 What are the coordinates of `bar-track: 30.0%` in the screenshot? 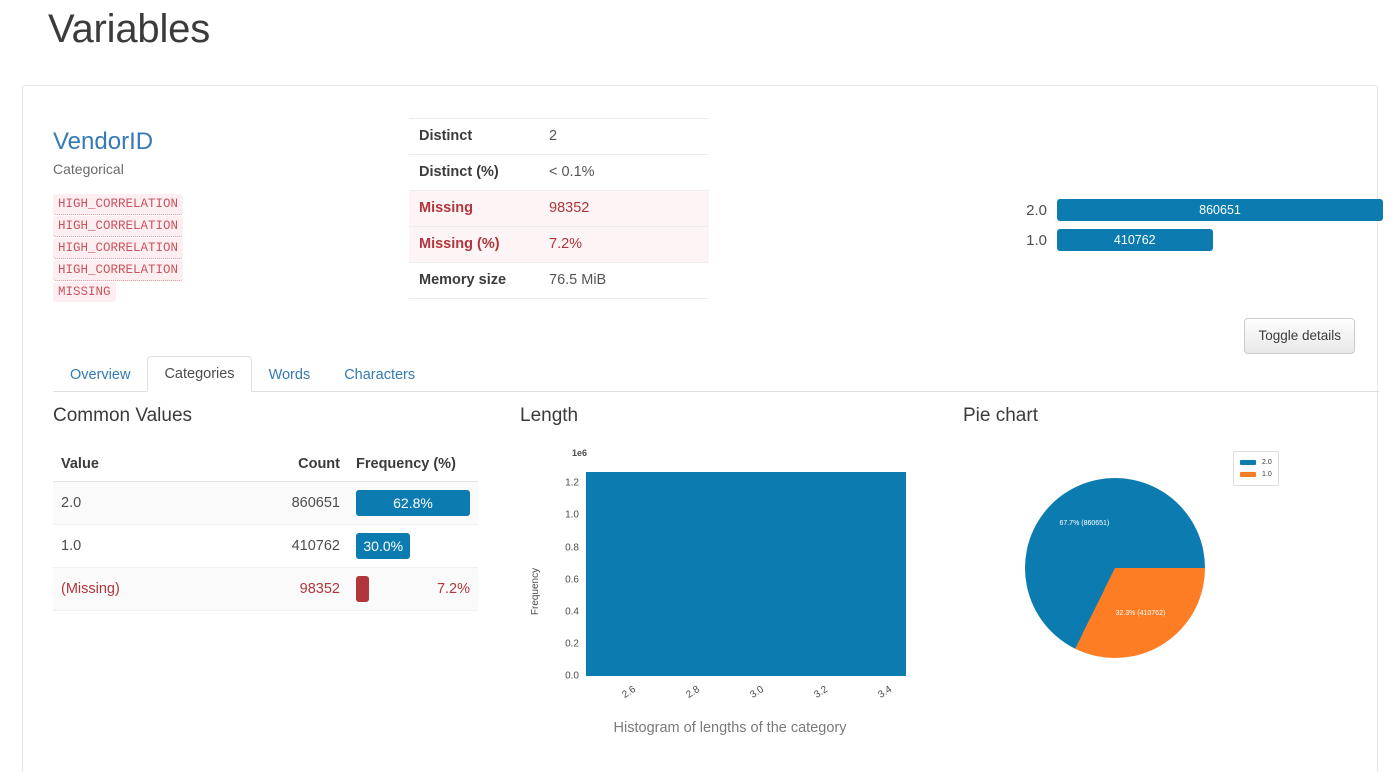 It's located at (413, 546).